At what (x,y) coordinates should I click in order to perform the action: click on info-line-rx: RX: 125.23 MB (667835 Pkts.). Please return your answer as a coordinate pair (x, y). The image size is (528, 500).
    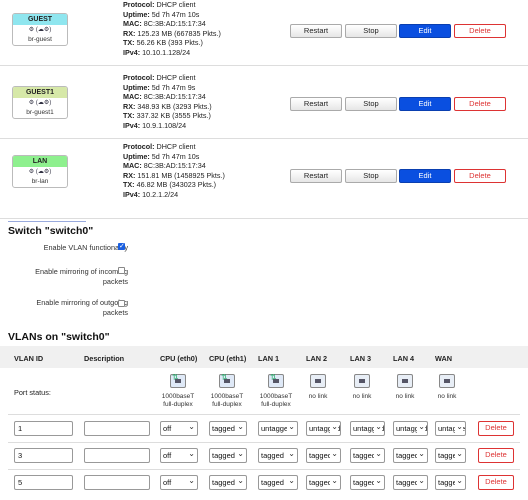
    Looking at the image, I should click on (172, 34).